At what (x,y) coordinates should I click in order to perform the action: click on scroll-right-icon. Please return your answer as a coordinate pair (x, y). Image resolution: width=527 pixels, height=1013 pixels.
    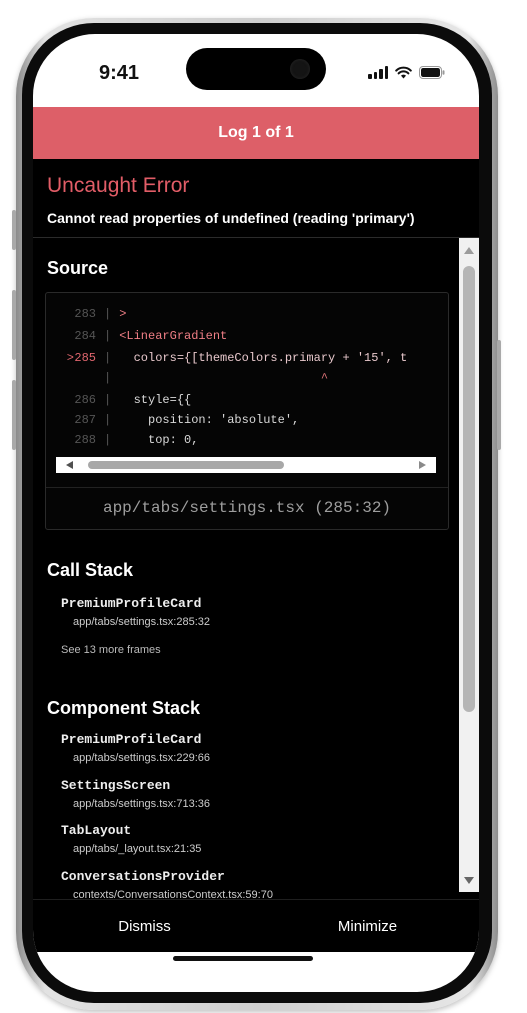
    Looking at the image, I should click on (422, 465).